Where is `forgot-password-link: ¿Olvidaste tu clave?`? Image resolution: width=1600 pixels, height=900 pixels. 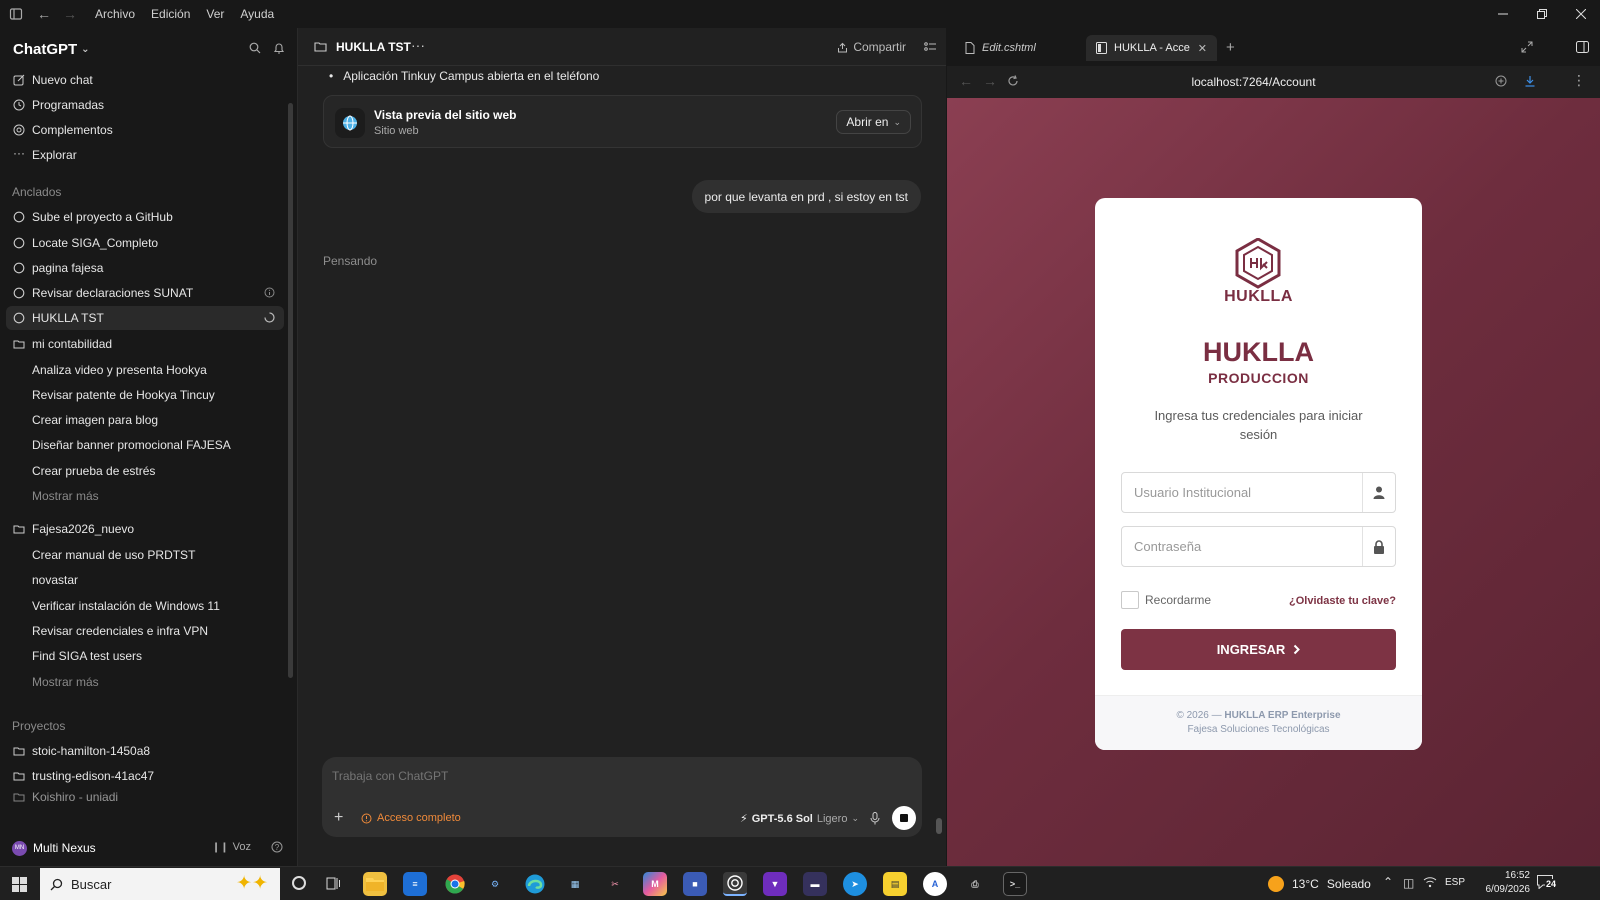 forgot-password-link: ¿Olvidaste tu clave? is located at coordinates (1342, 601).